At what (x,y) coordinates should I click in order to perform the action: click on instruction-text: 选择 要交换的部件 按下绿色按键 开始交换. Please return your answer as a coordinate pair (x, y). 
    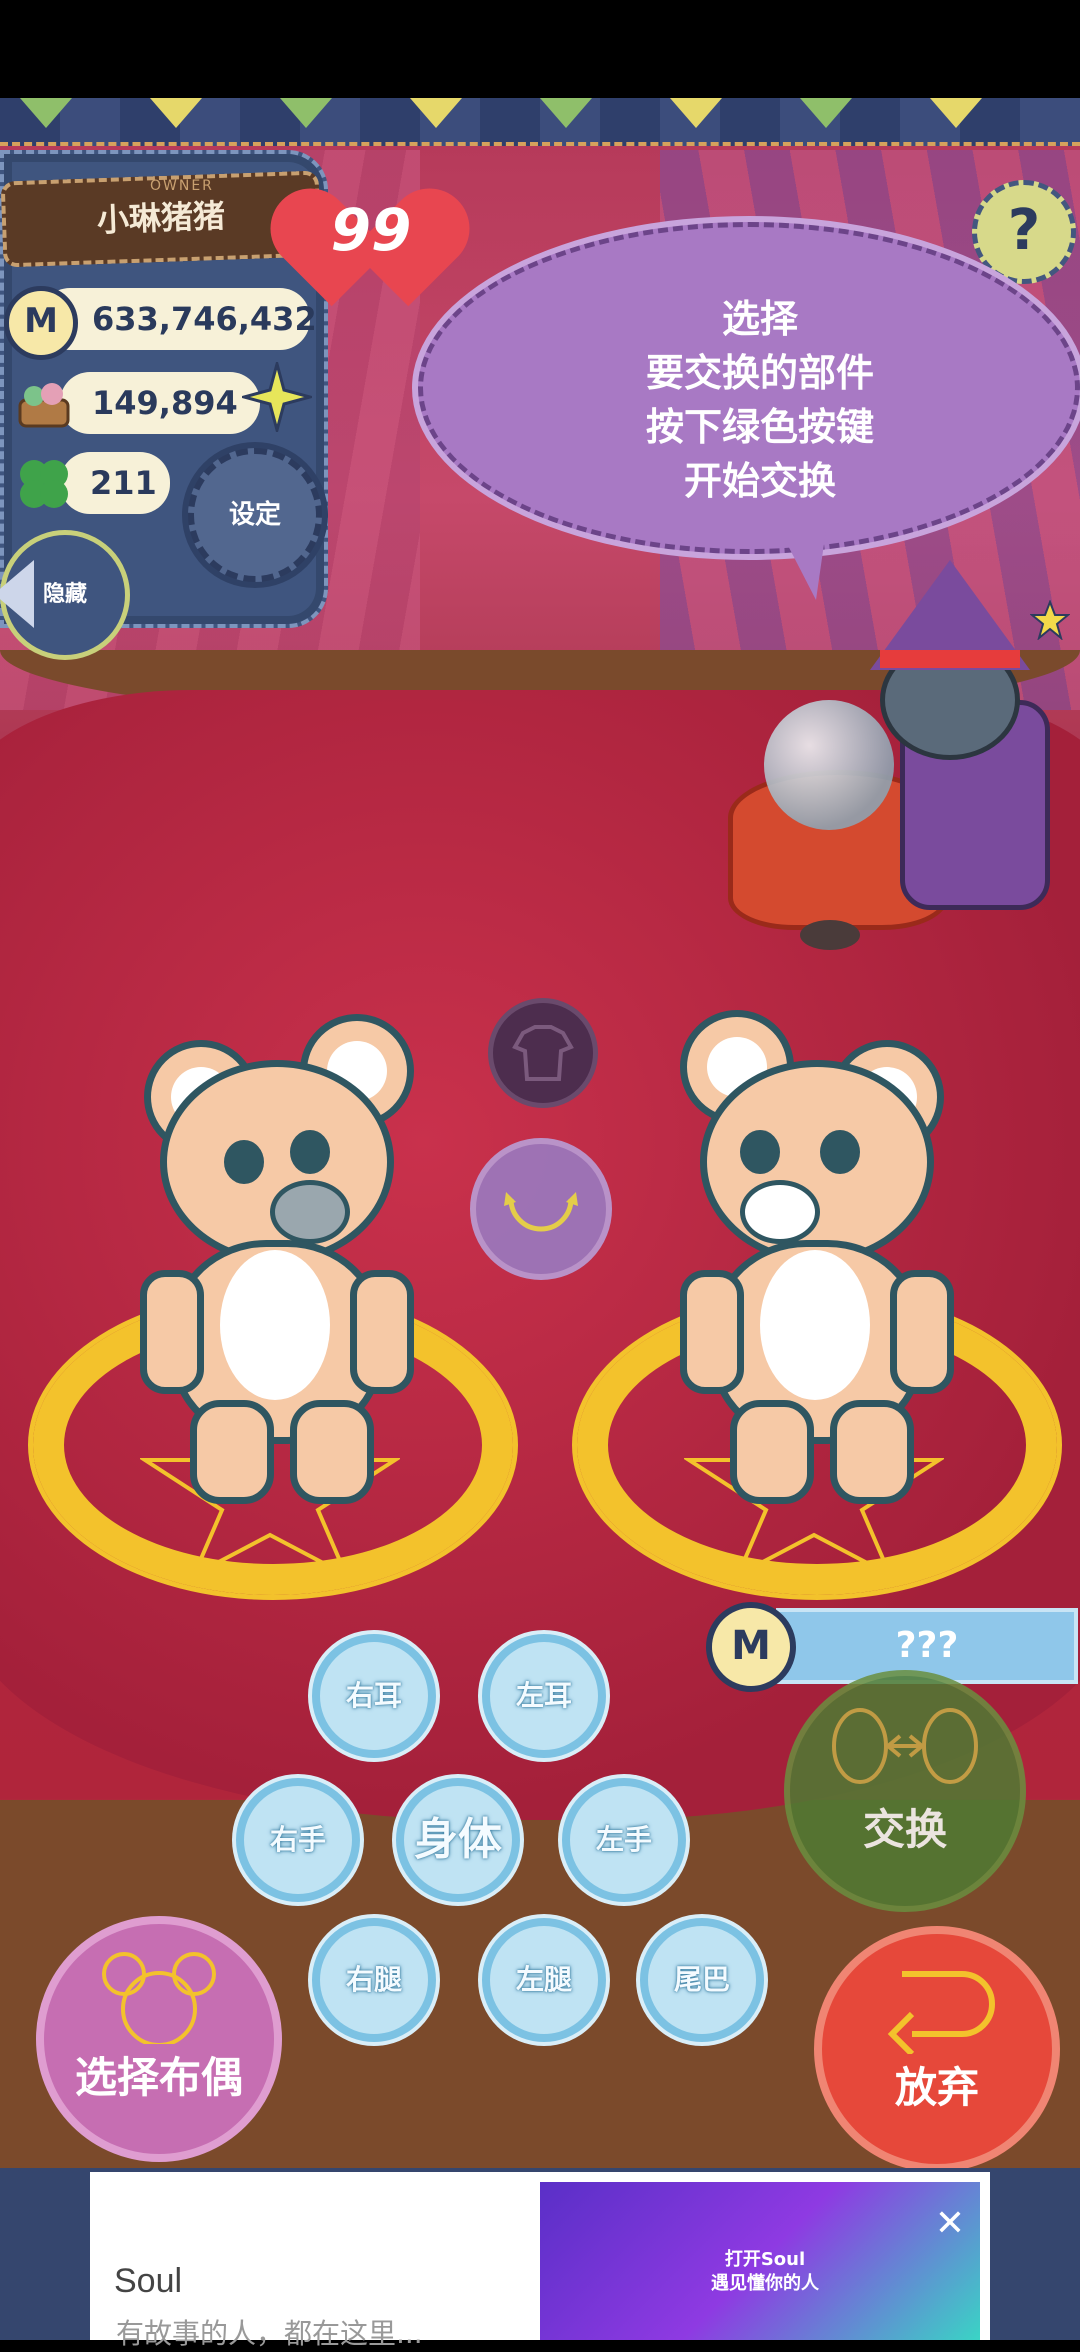
    Looking at the image, I should click on (760, 400).